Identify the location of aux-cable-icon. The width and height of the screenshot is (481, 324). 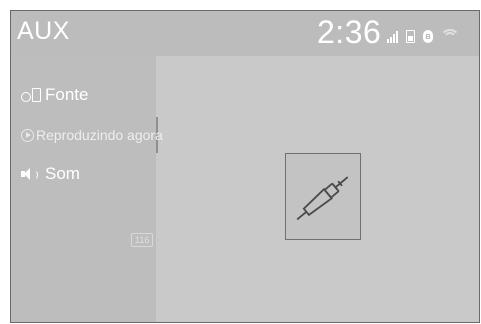
(322, 198).